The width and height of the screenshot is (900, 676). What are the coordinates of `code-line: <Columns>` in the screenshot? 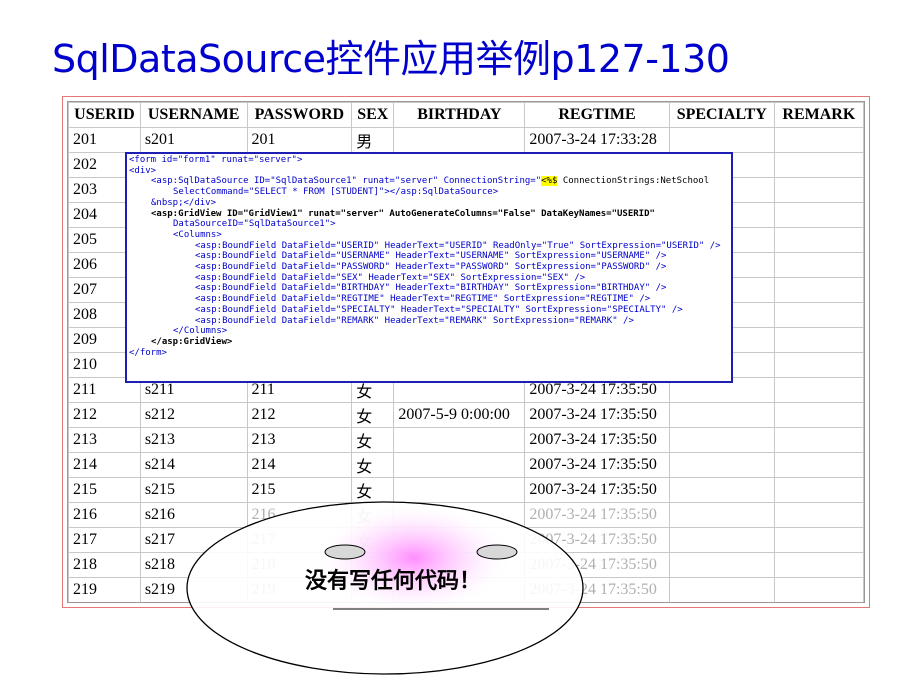 It's located at (429, 235).